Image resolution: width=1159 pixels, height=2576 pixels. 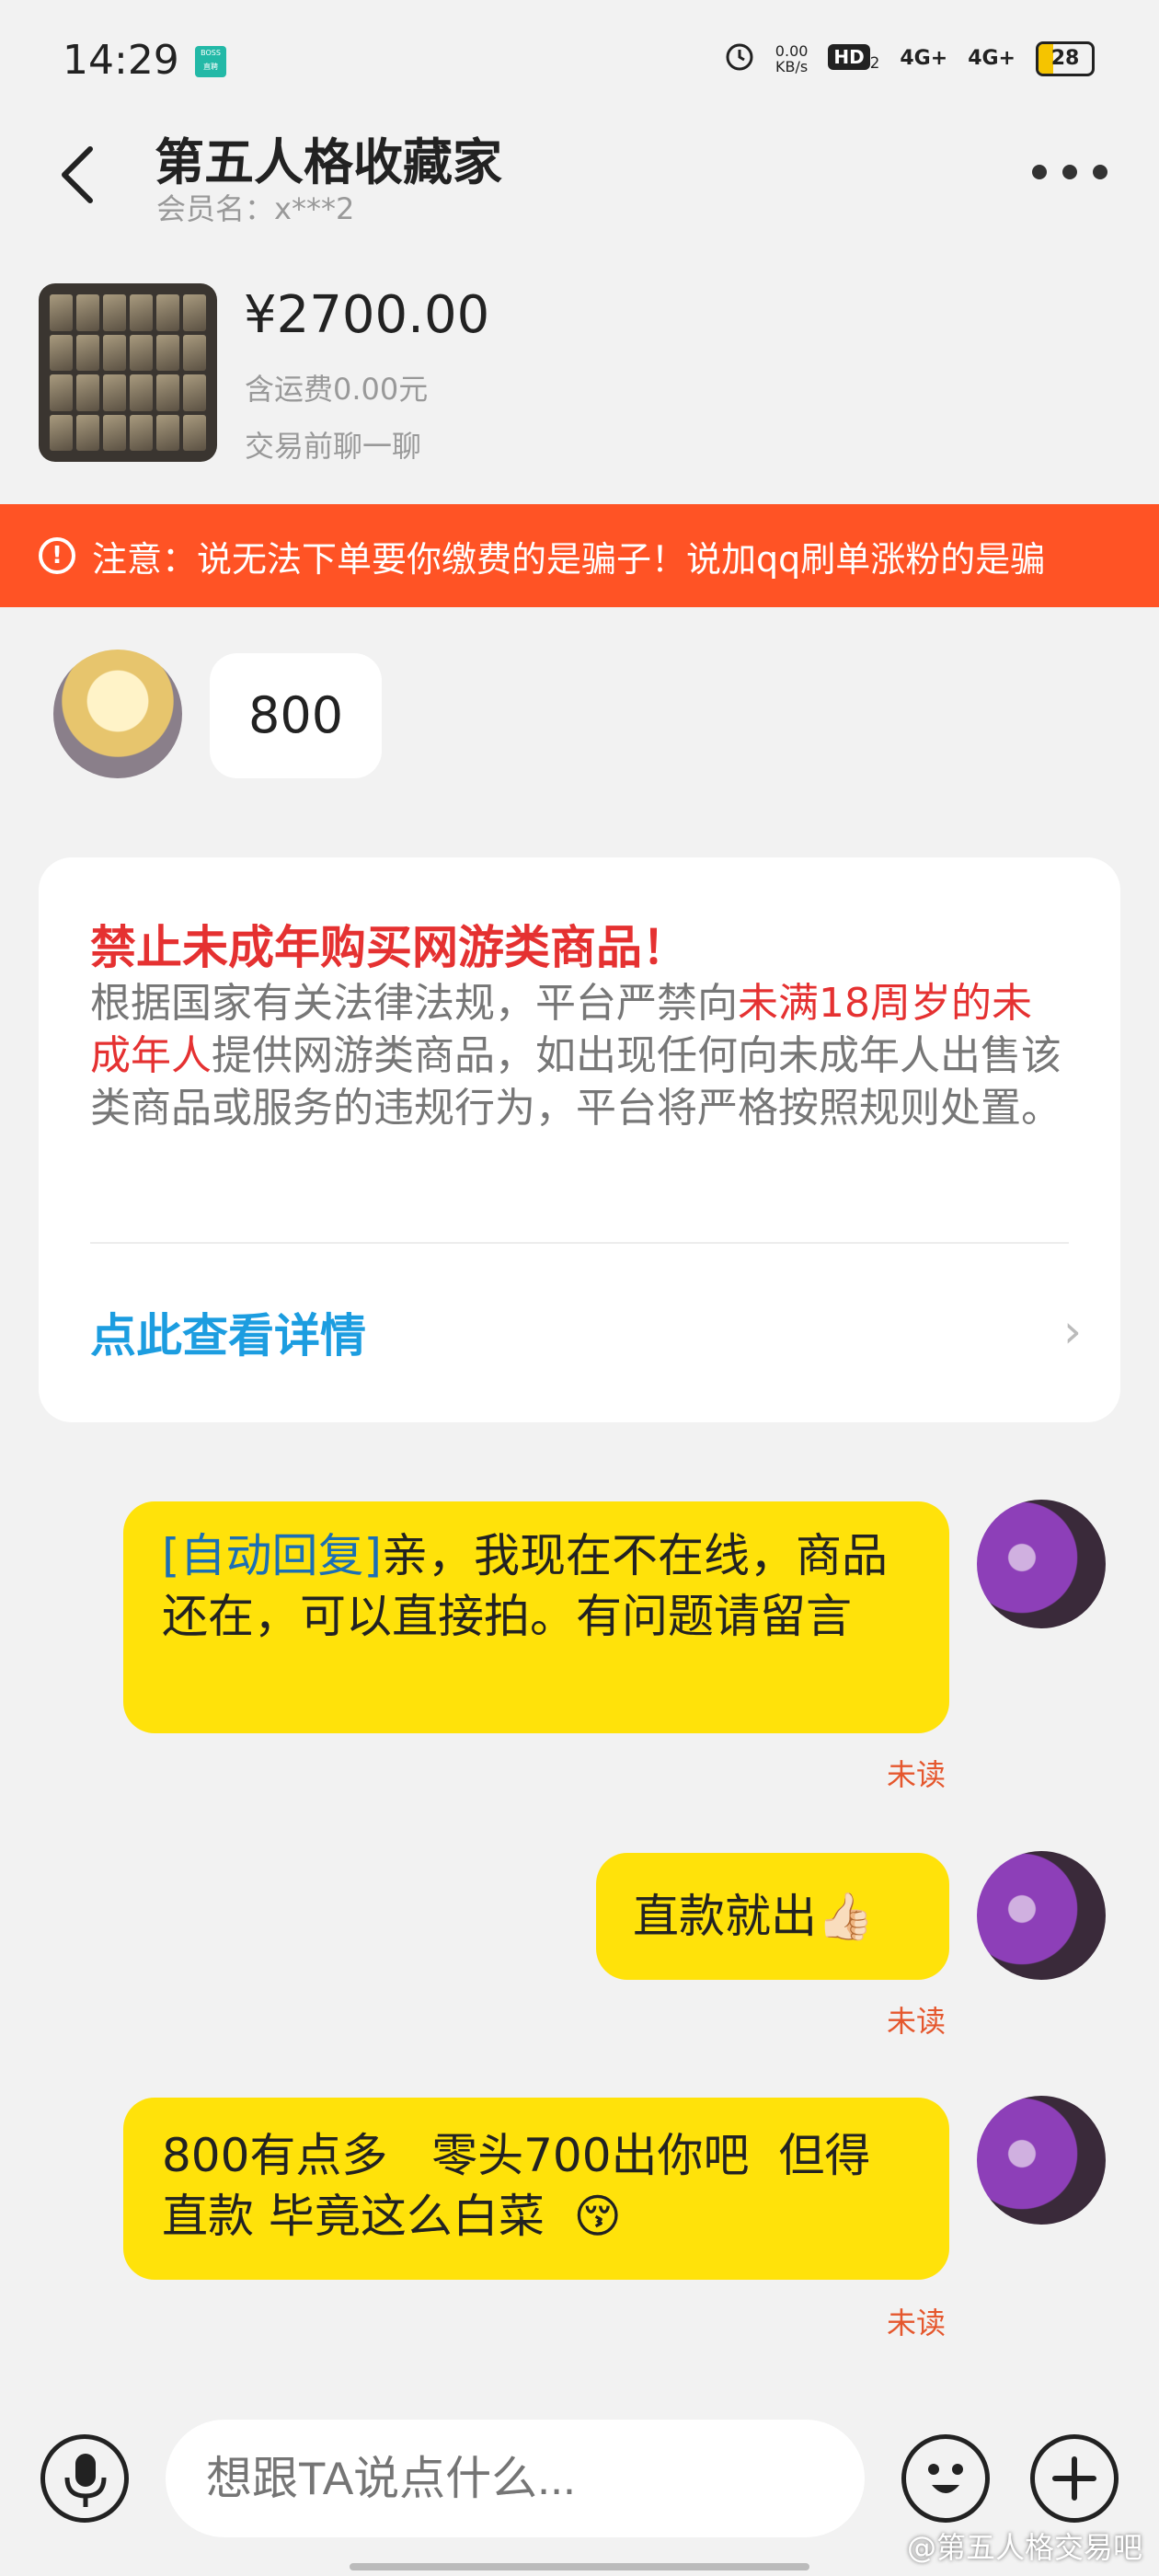 What do you see at coordinates (210, 61) in the screenshot?
I see `boss-app-icon: BOSS 直聘` at bounding box center [210, 61].